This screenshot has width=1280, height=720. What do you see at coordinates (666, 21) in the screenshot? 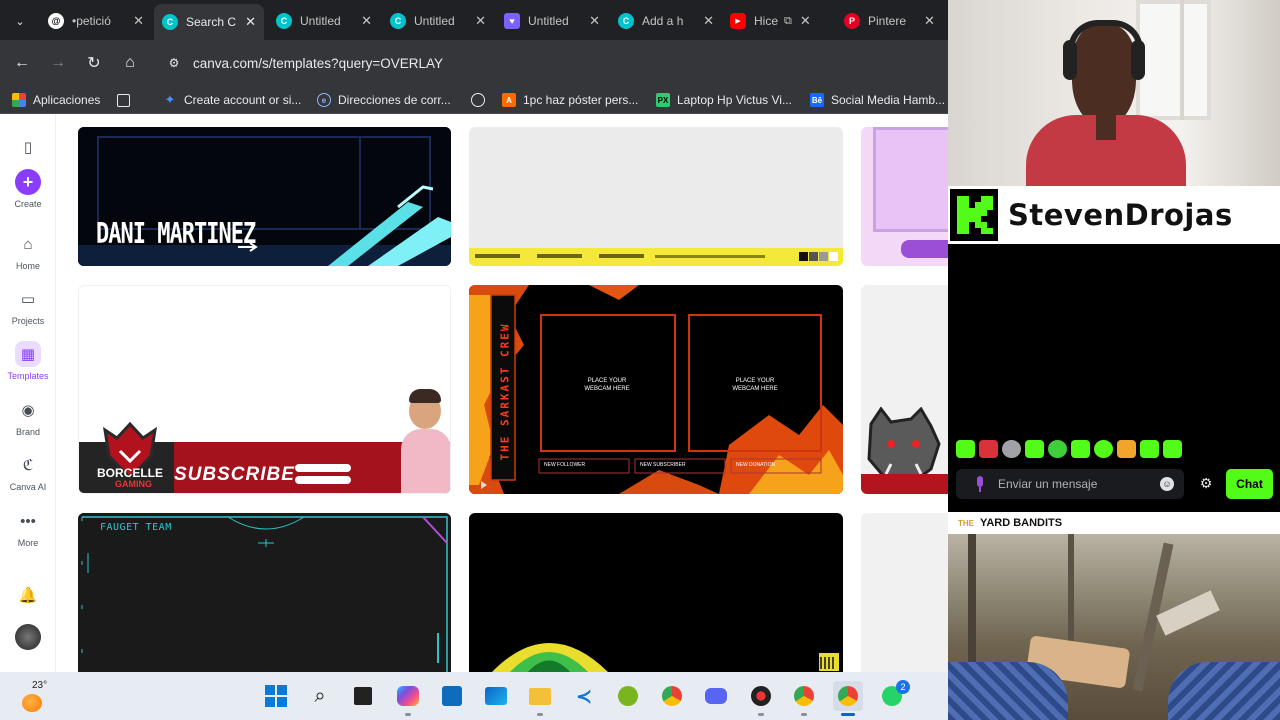
I see `tab-add-a-heading: C Add a h ✕` at bounding box center [666, 21].